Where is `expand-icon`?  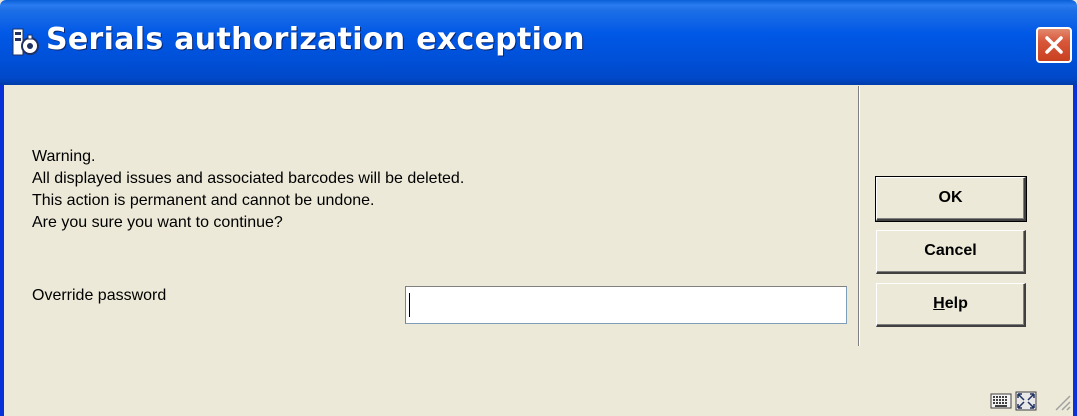
expand-icon is located at coordinates (1026, 403).